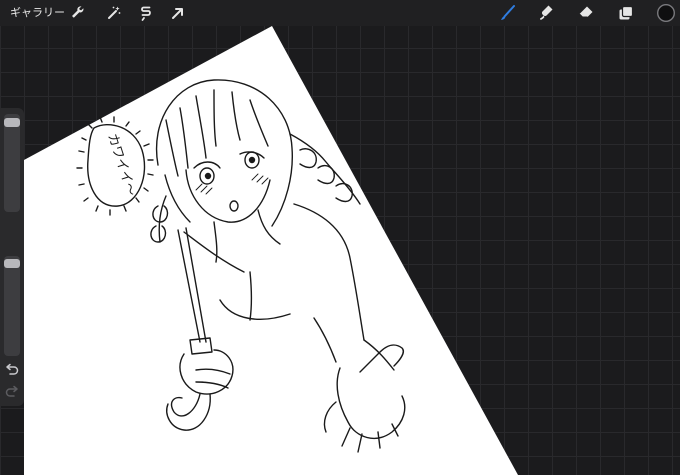 The width and height of the screenshot is (680, 475). I want to click on undo-icon, so click(12, 370).